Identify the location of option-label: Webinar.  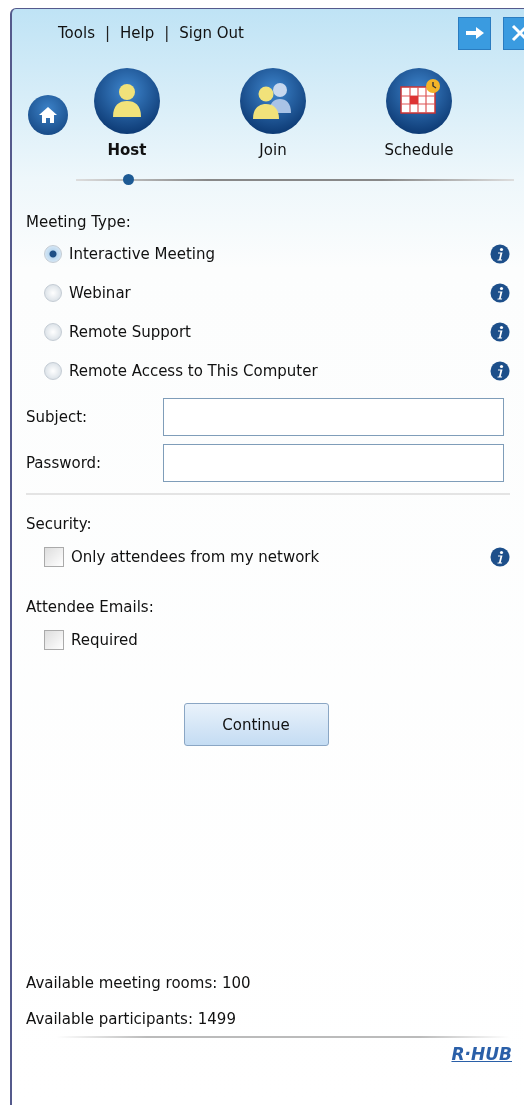
(100, 293).